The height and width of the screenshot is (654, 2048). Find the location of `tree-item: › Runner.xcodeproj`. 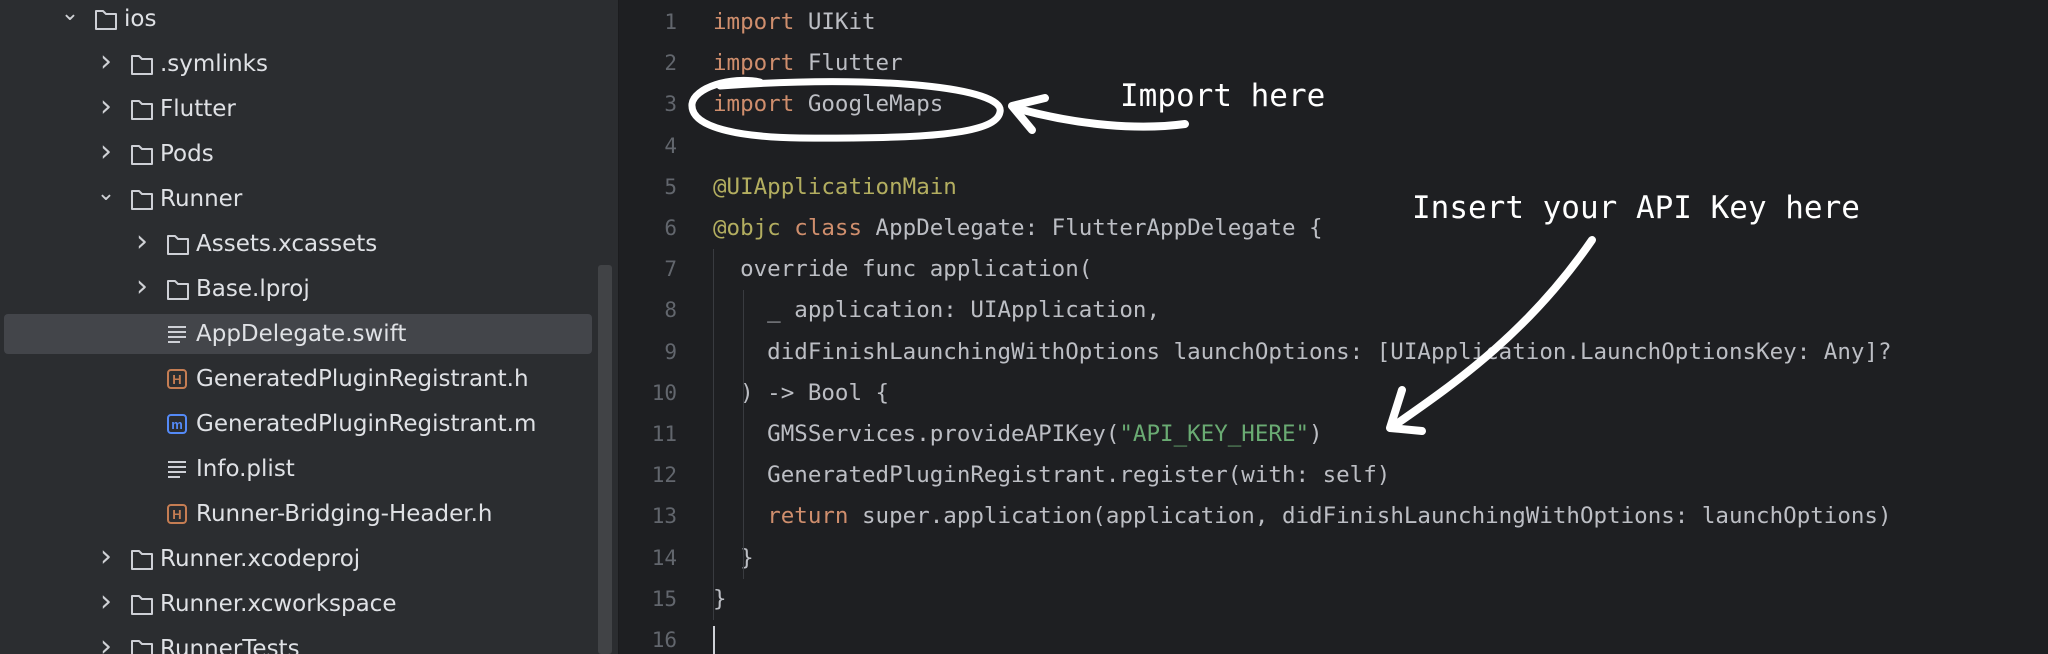

tree-item: › Runner.xcodeproj is located at coordinates (298, 559).